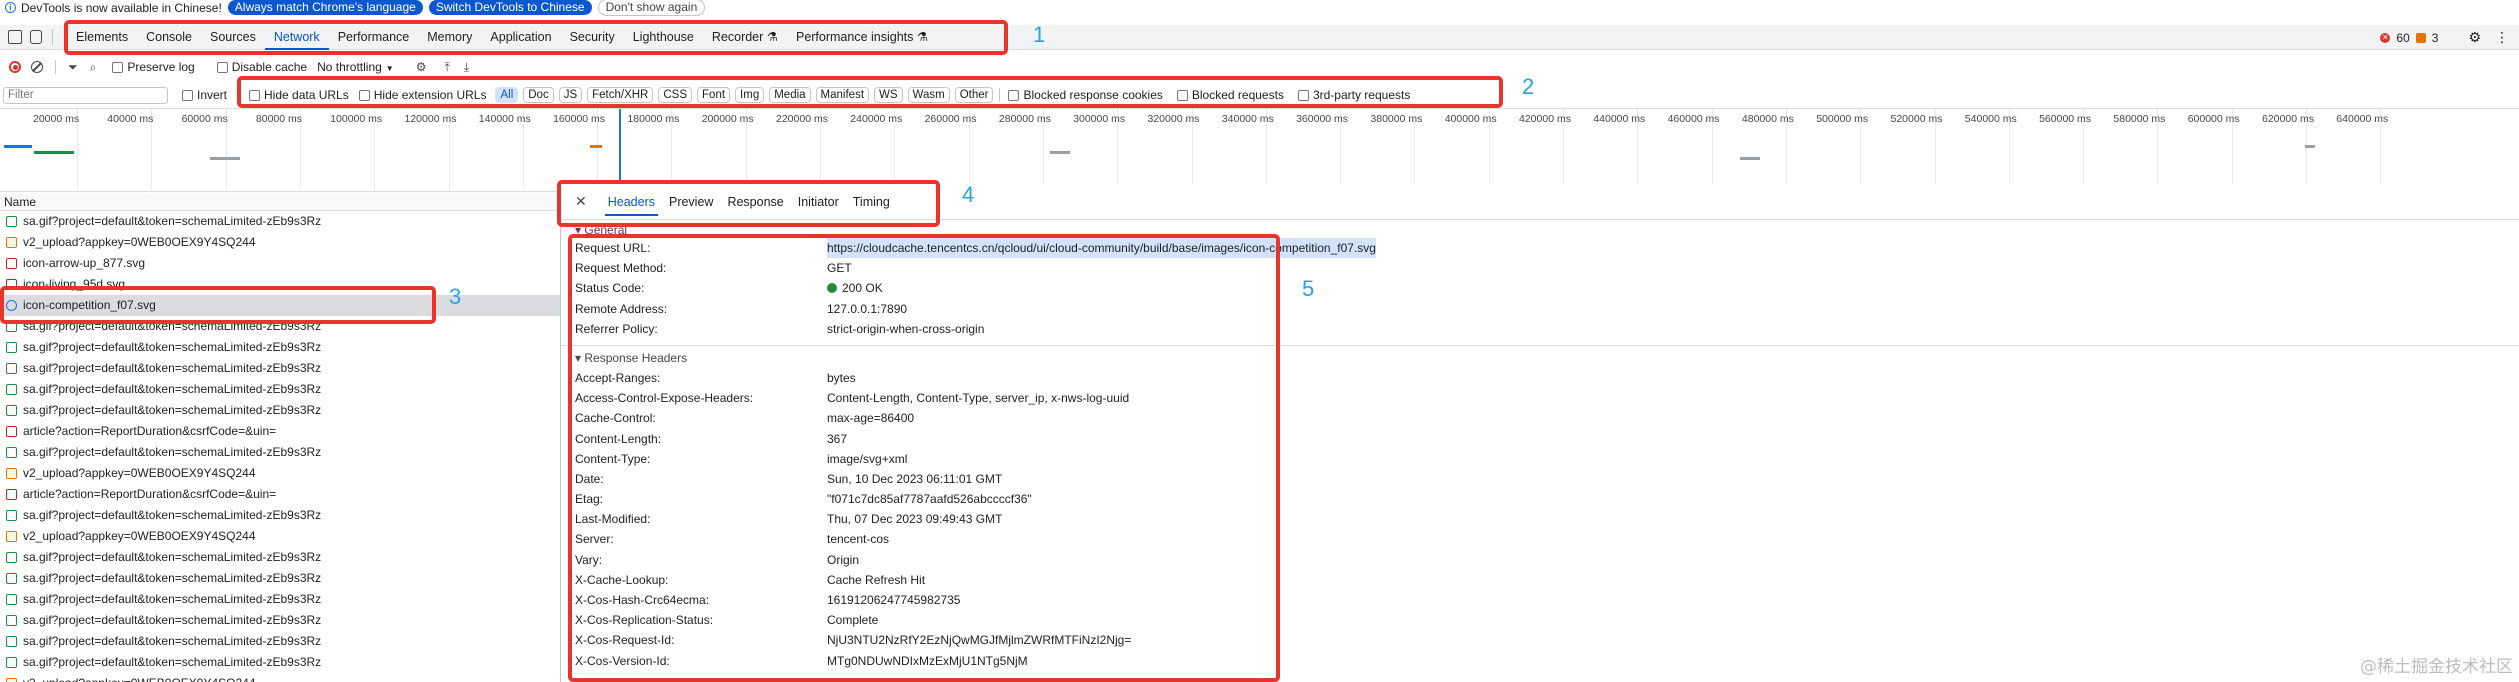  Describe the element at coordinates (871, 202) in the screenshot. I see `detail-tab-timing: Timing` at that location.